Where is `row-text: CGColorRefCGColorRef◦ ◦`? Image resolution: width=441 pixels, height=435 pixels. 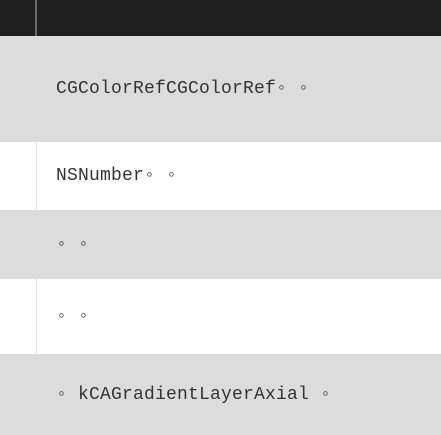
row-text: CGColorRefCGColorRef◦ ◦ is located at coordinates (183, 89).